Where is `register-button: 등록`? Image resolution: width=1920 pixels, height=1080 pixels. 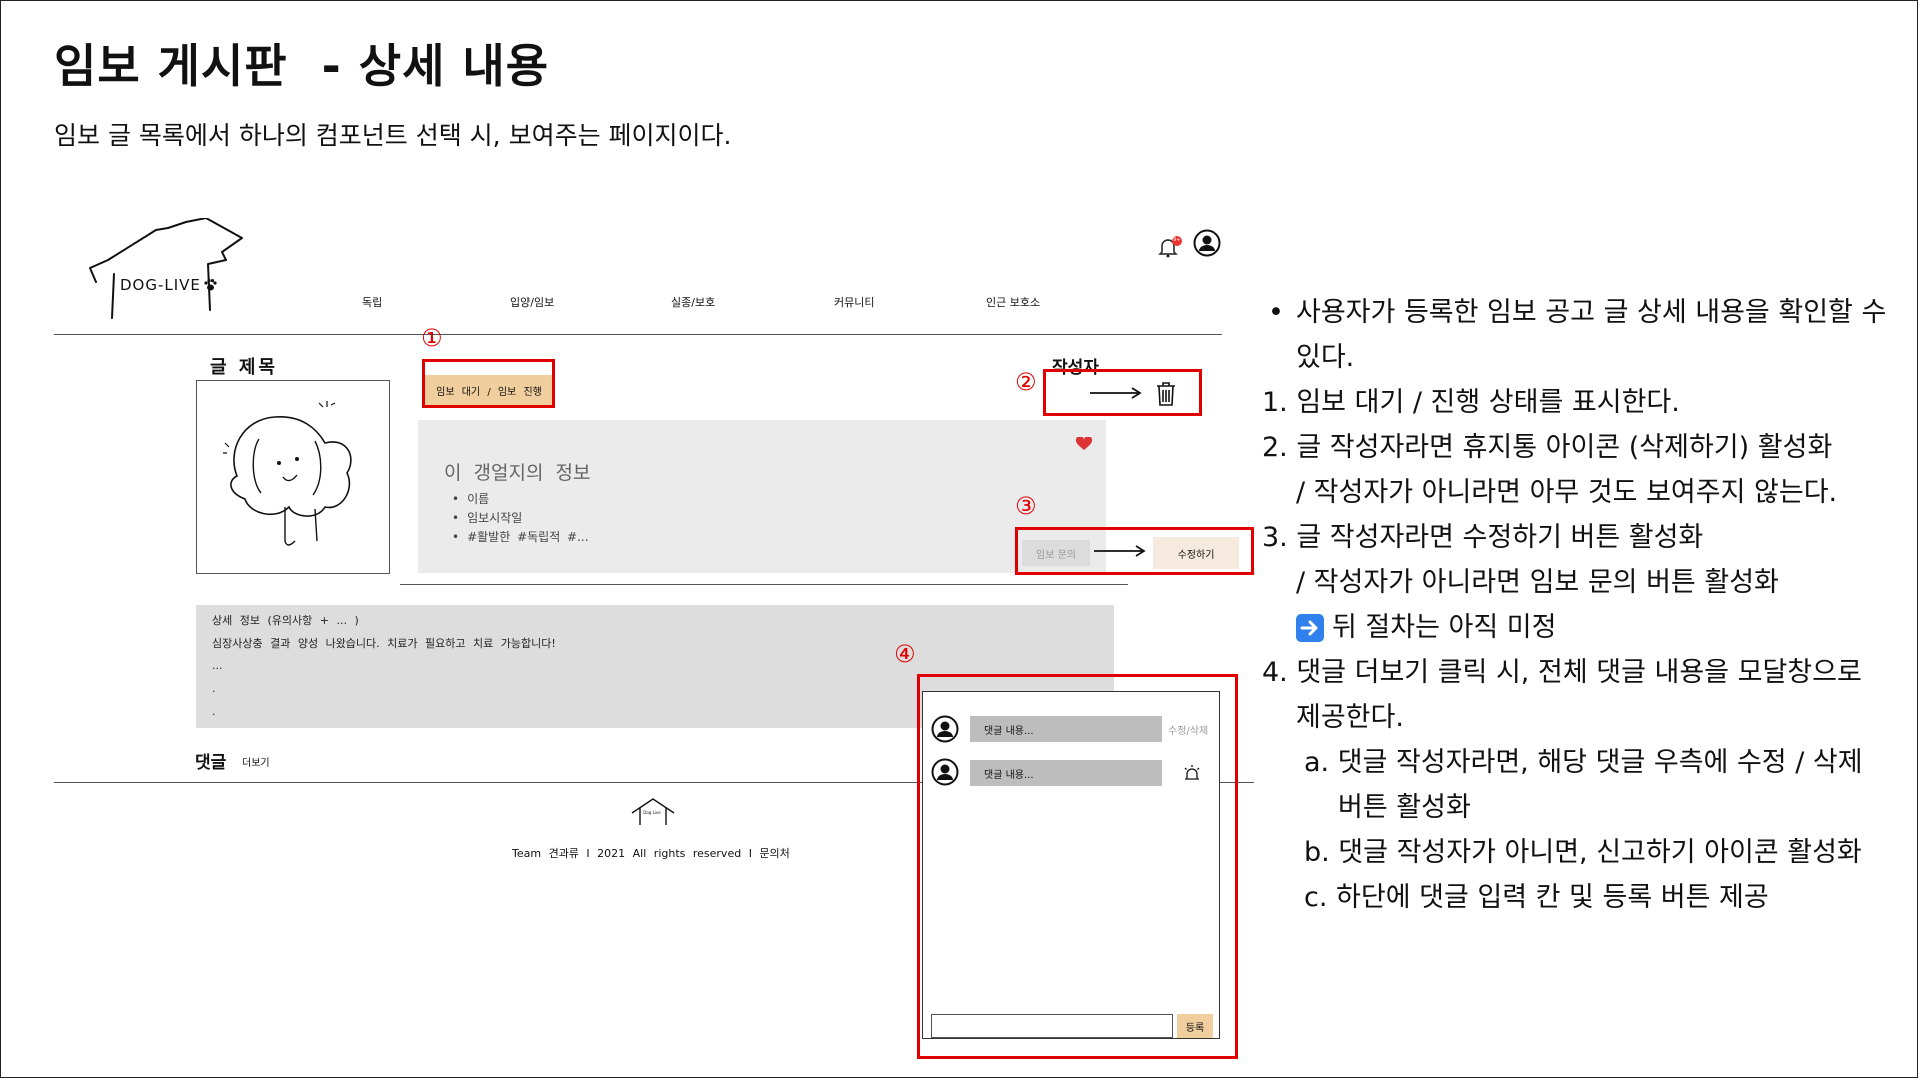 register-button: 등록 is located at coordinates (1195, 1026).